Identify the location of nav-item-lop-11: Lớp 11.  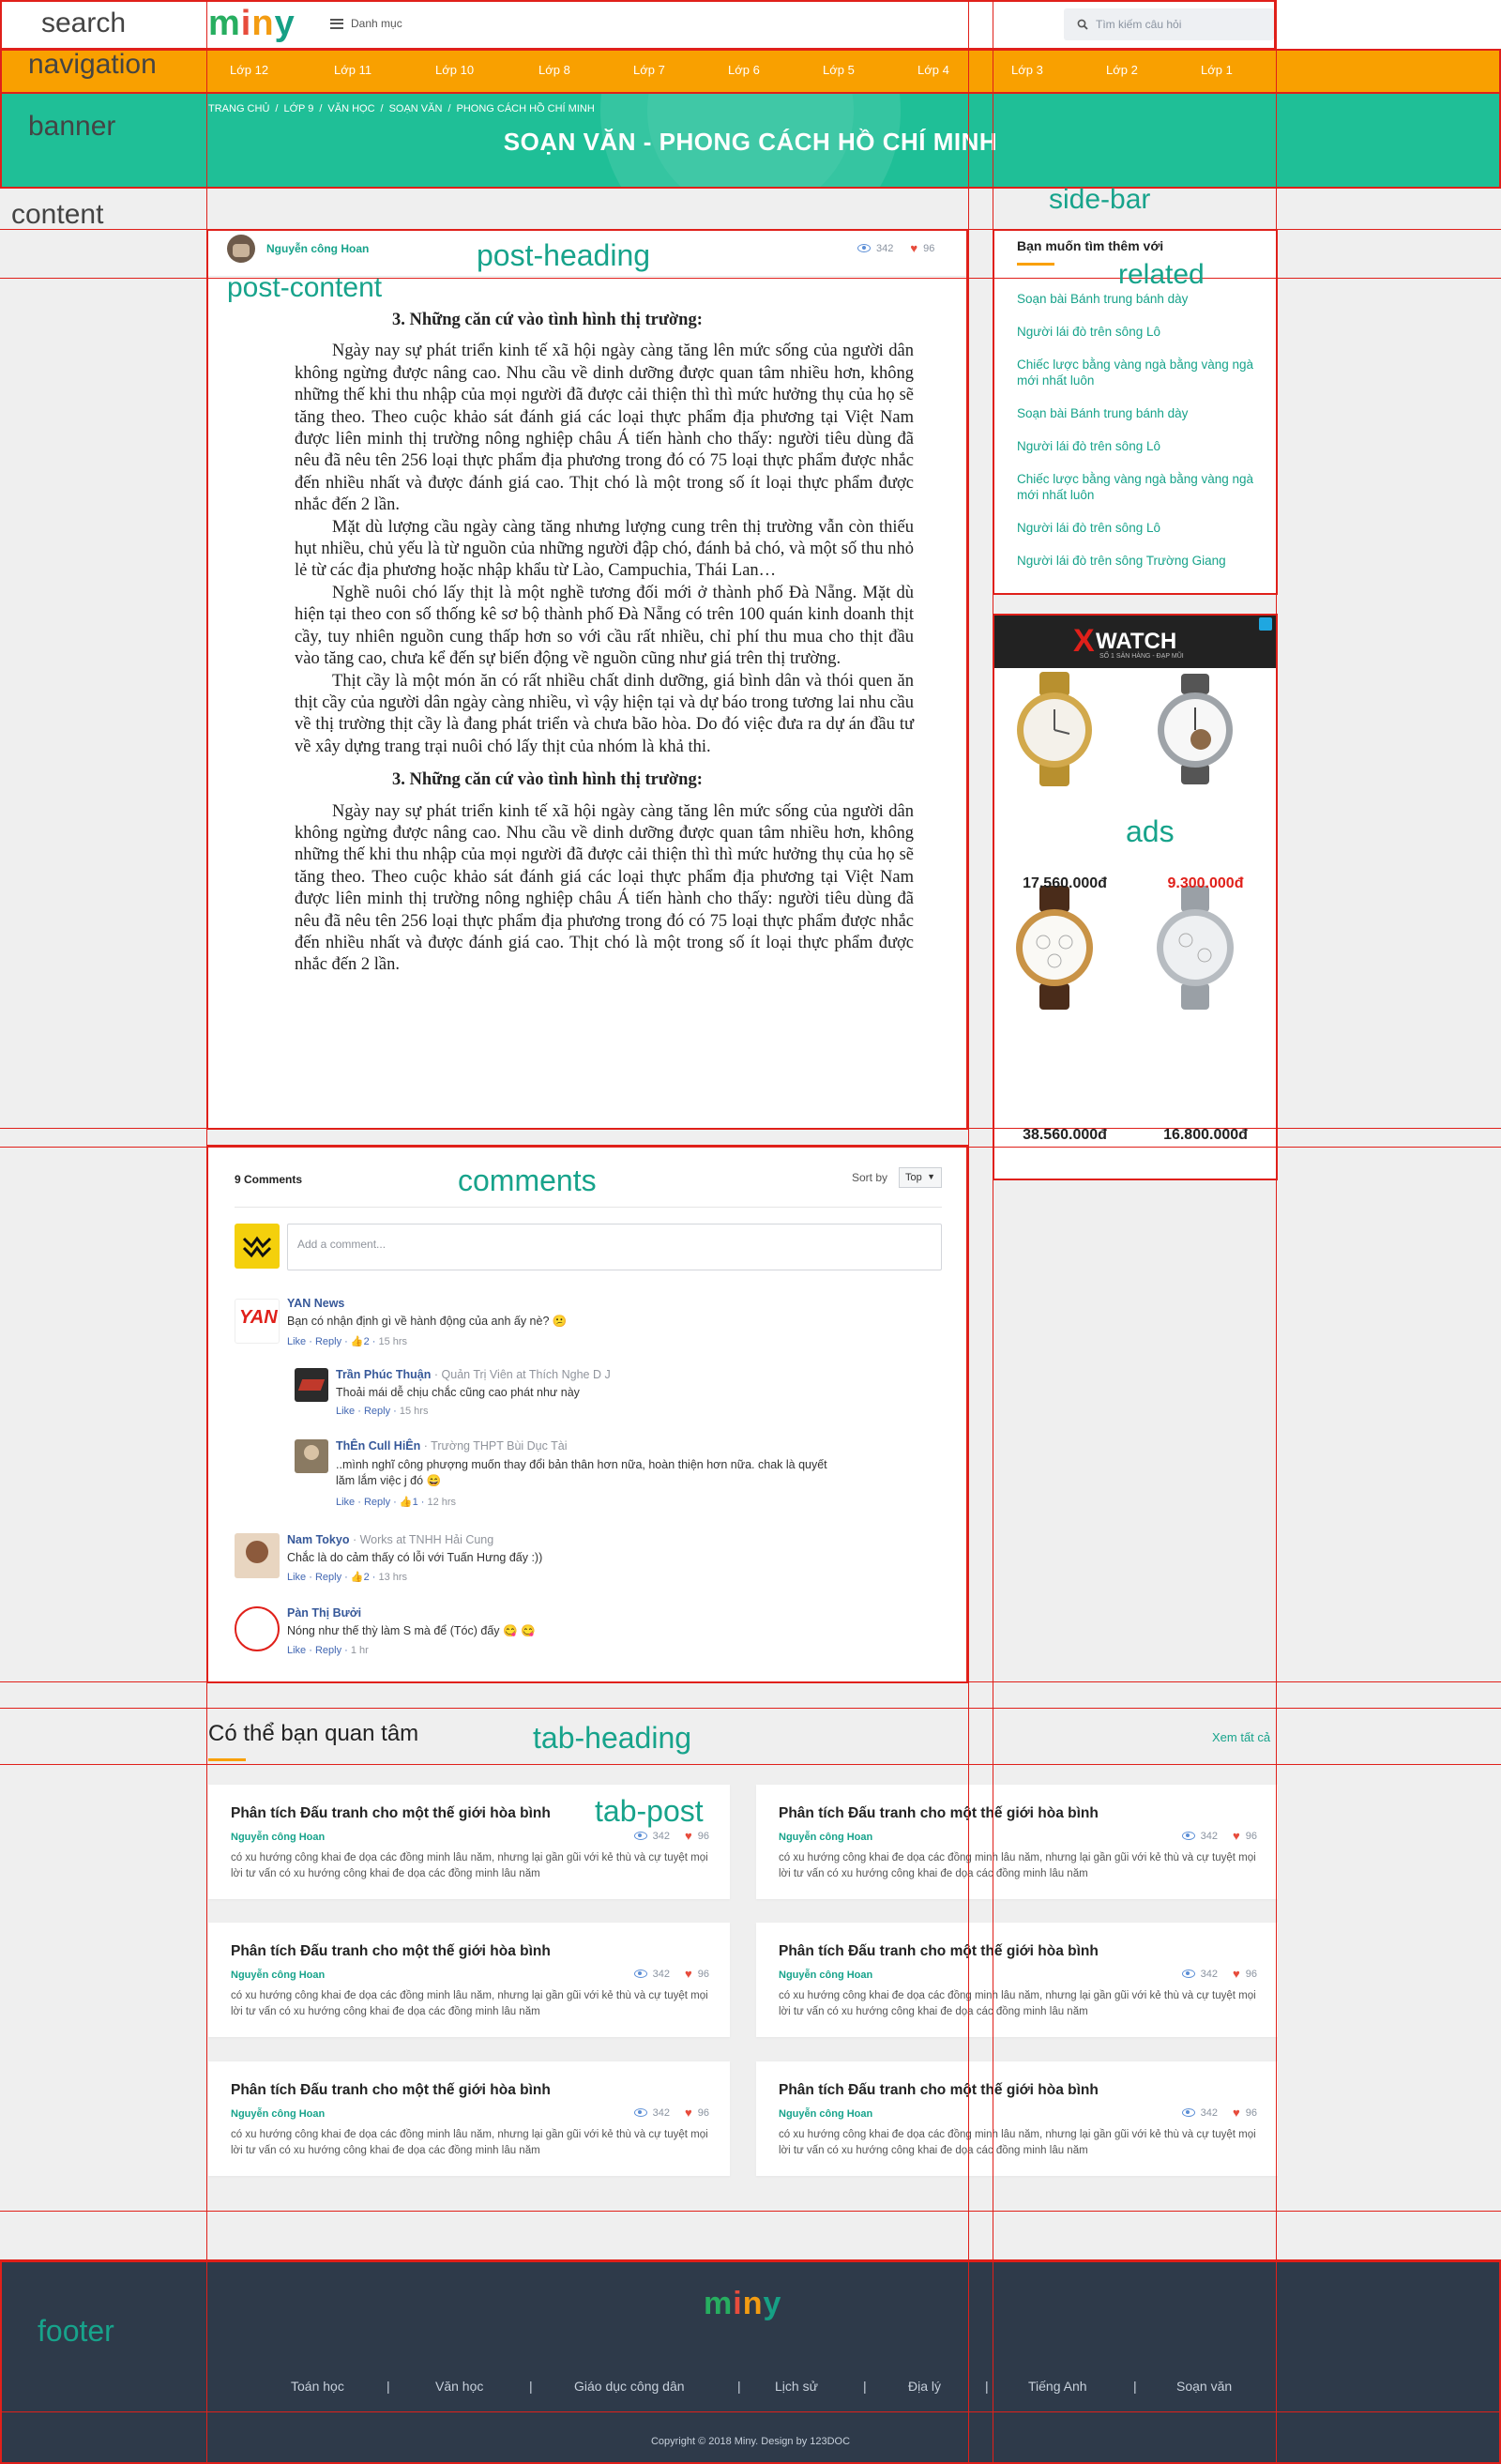
(352, 70).